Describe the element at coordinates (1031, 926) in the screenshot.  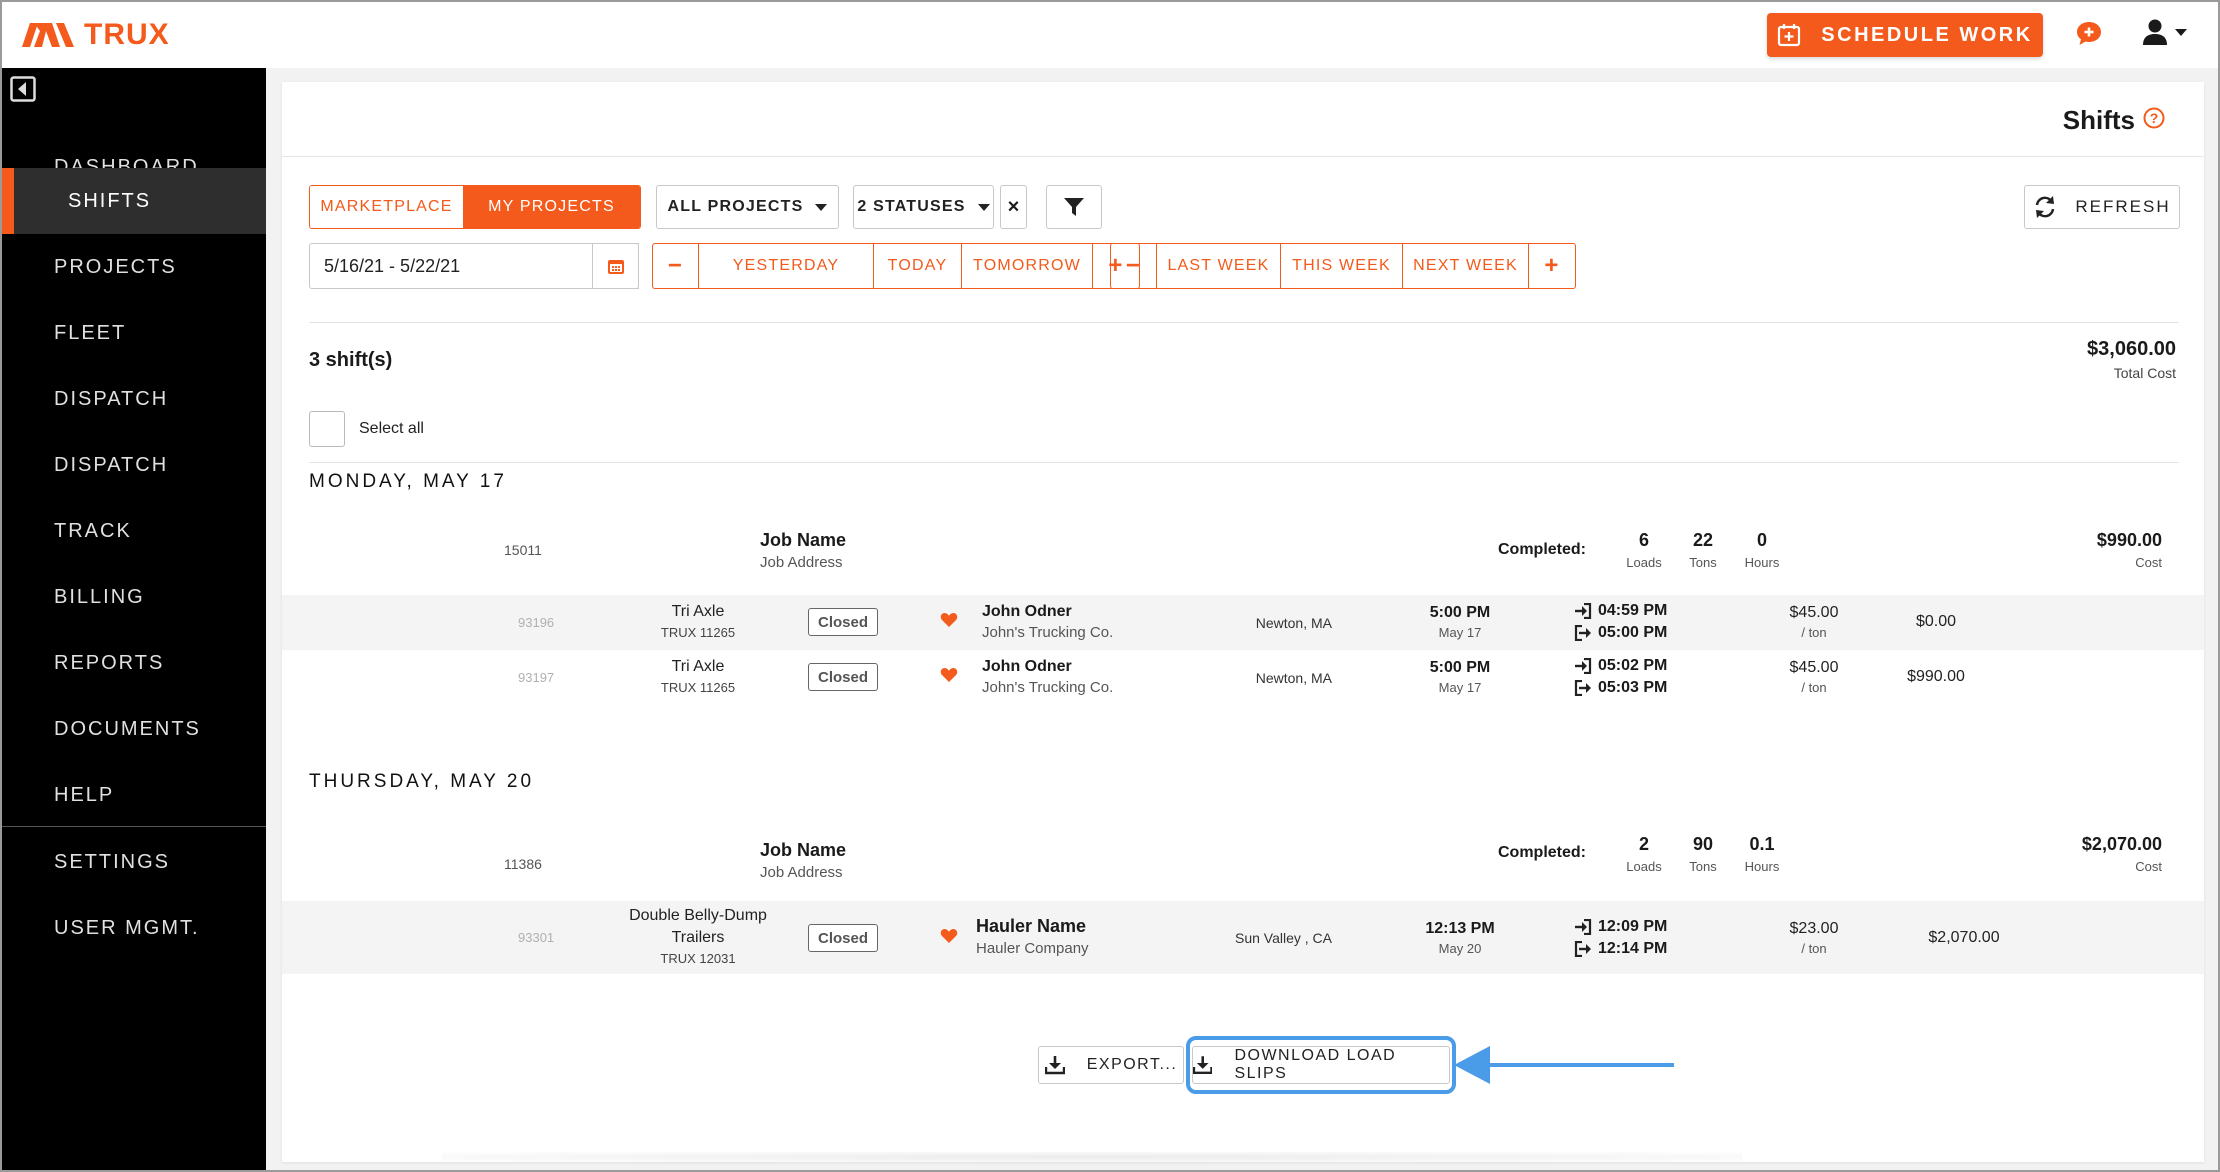
I see `hauler-name: Hauler Name` at that location.